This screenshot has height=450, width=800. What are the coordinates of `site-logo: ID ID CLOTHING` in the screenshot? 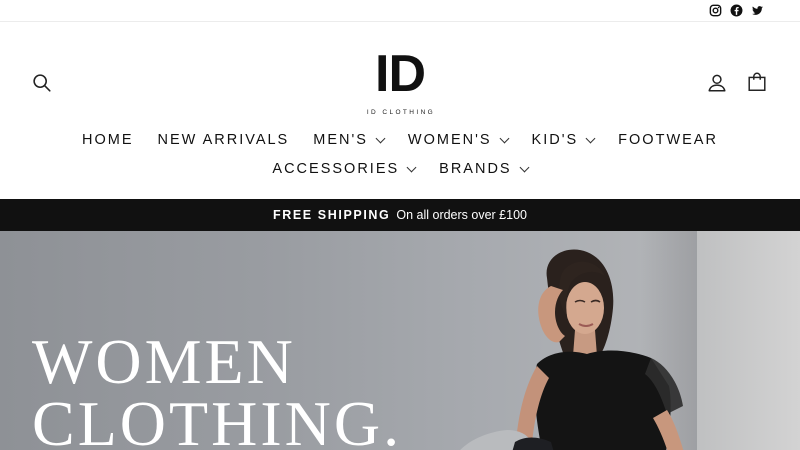 It's located at (401, 83).